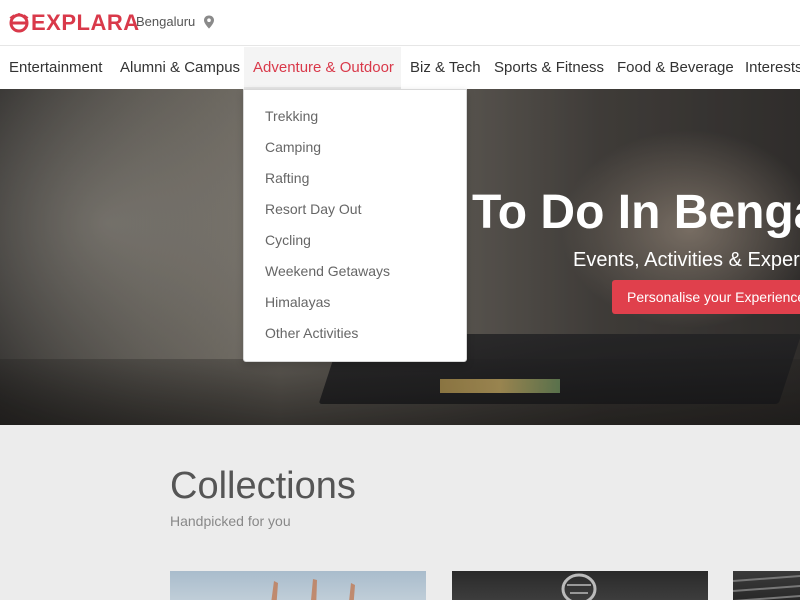 This screenshot has width=800, height=600. What do you see at coordinates (85, 22) in the screenshot?
I see `brand-name: EXPLARA` at bounding box center [85, 22].